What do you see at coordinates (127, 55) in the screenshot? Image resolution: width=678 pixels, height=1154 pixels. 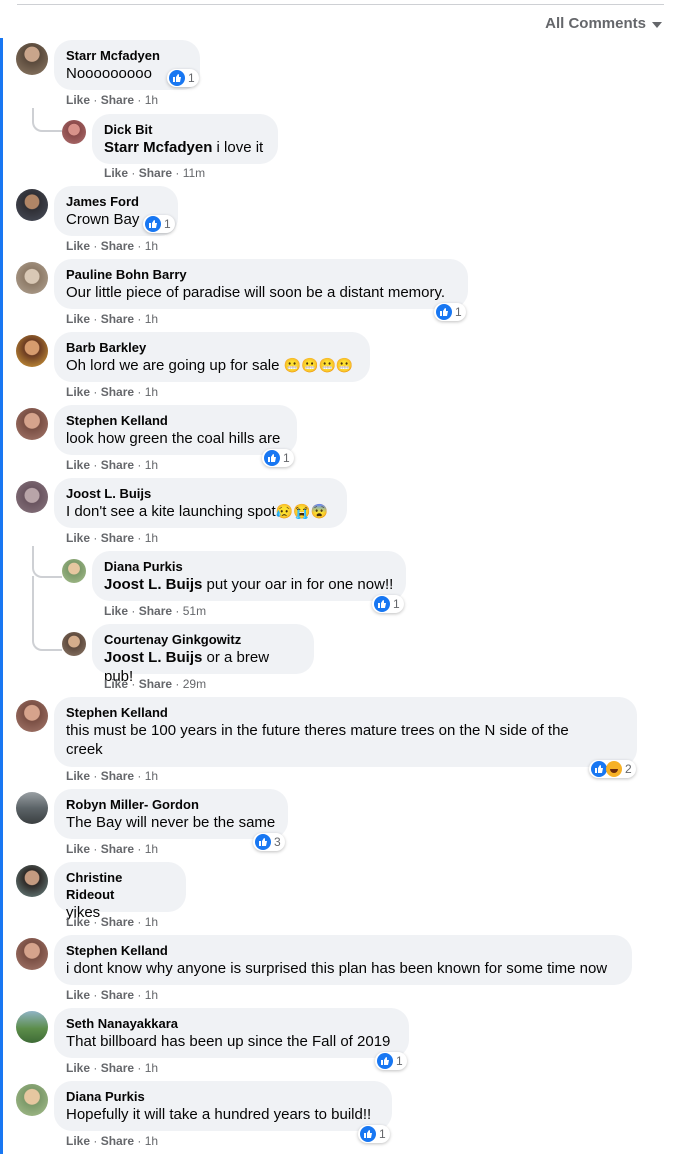 I see `comment-author: Starr Mcfadyen` at bounding box center [127, 55].